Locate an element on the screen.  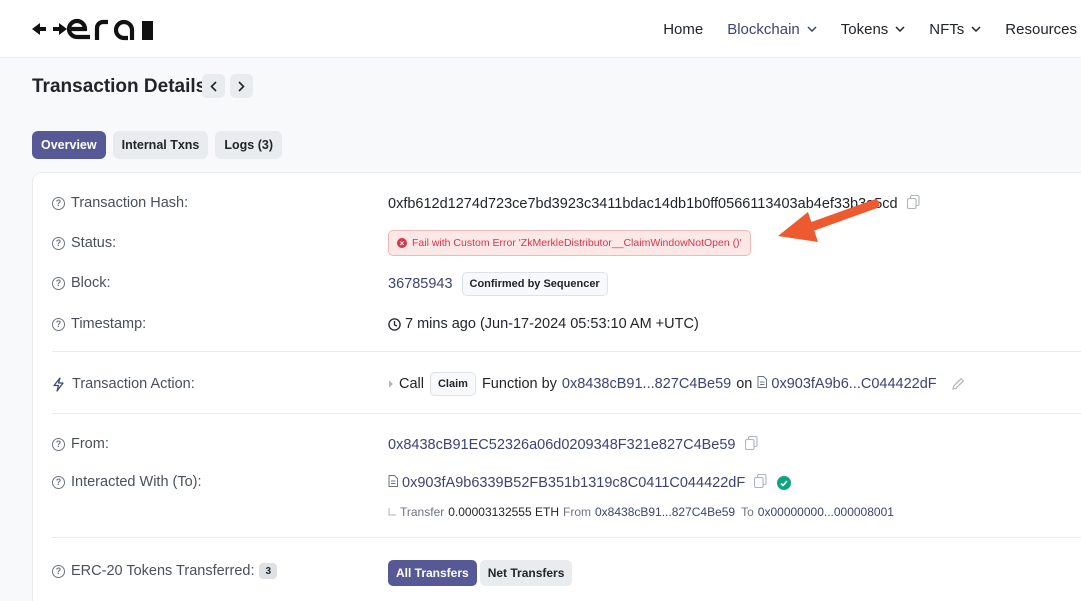
block-value-row: 36785943 Confirmed by Sequencer is located at coordinates (498, 284).